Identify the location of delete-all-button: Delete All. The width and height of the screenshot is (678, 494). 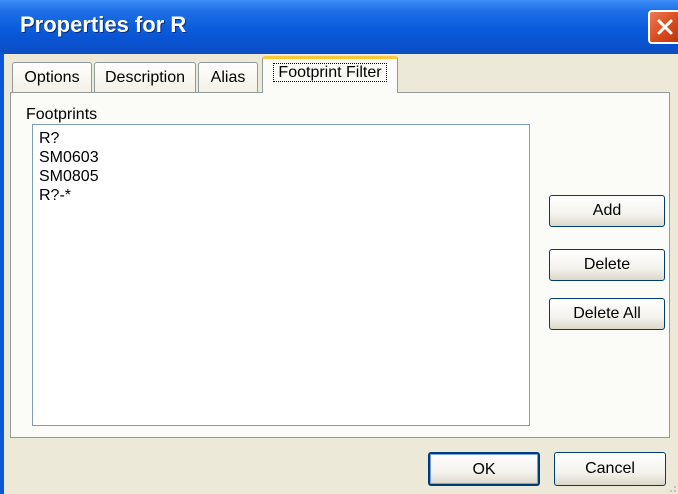
(607, 314).